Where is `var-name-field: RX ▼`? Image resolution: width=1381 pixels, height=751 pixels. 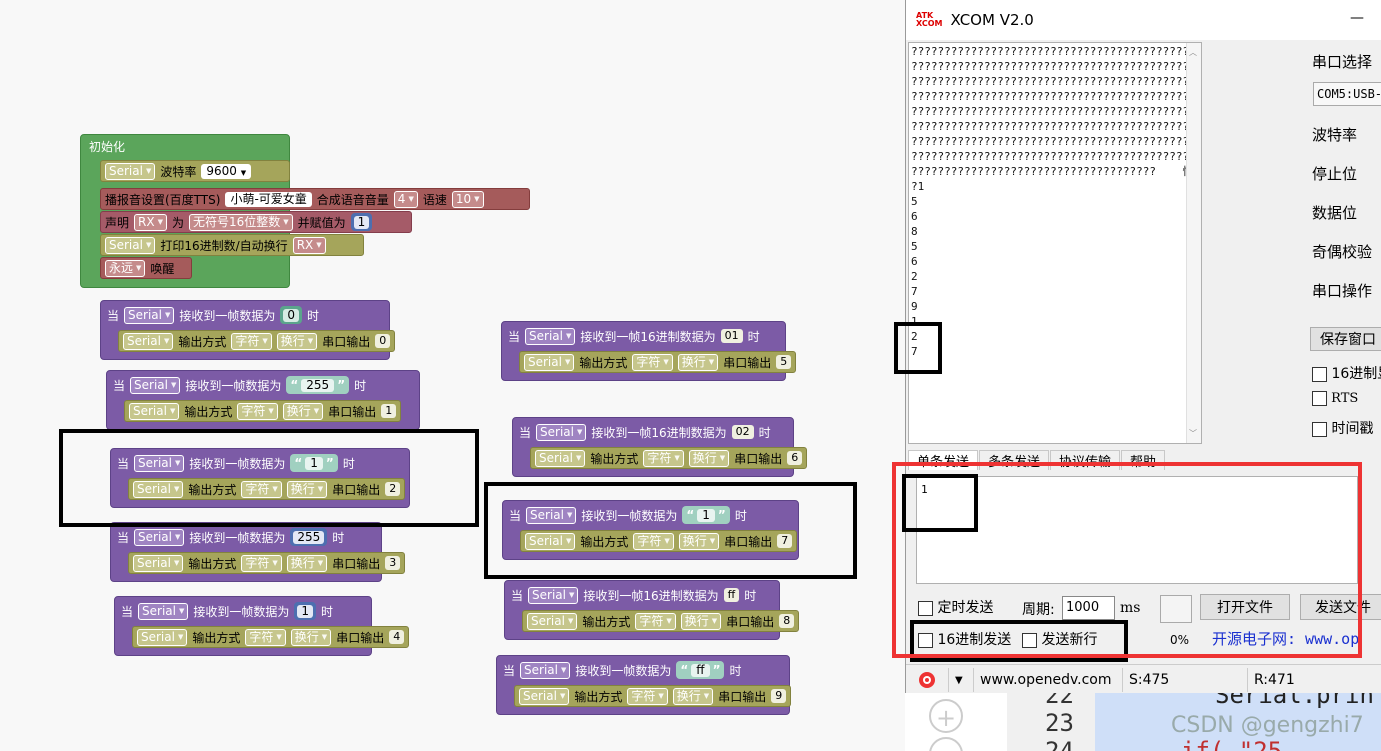
var-name-field: RX ▼ is located at coordinates (150, 222).